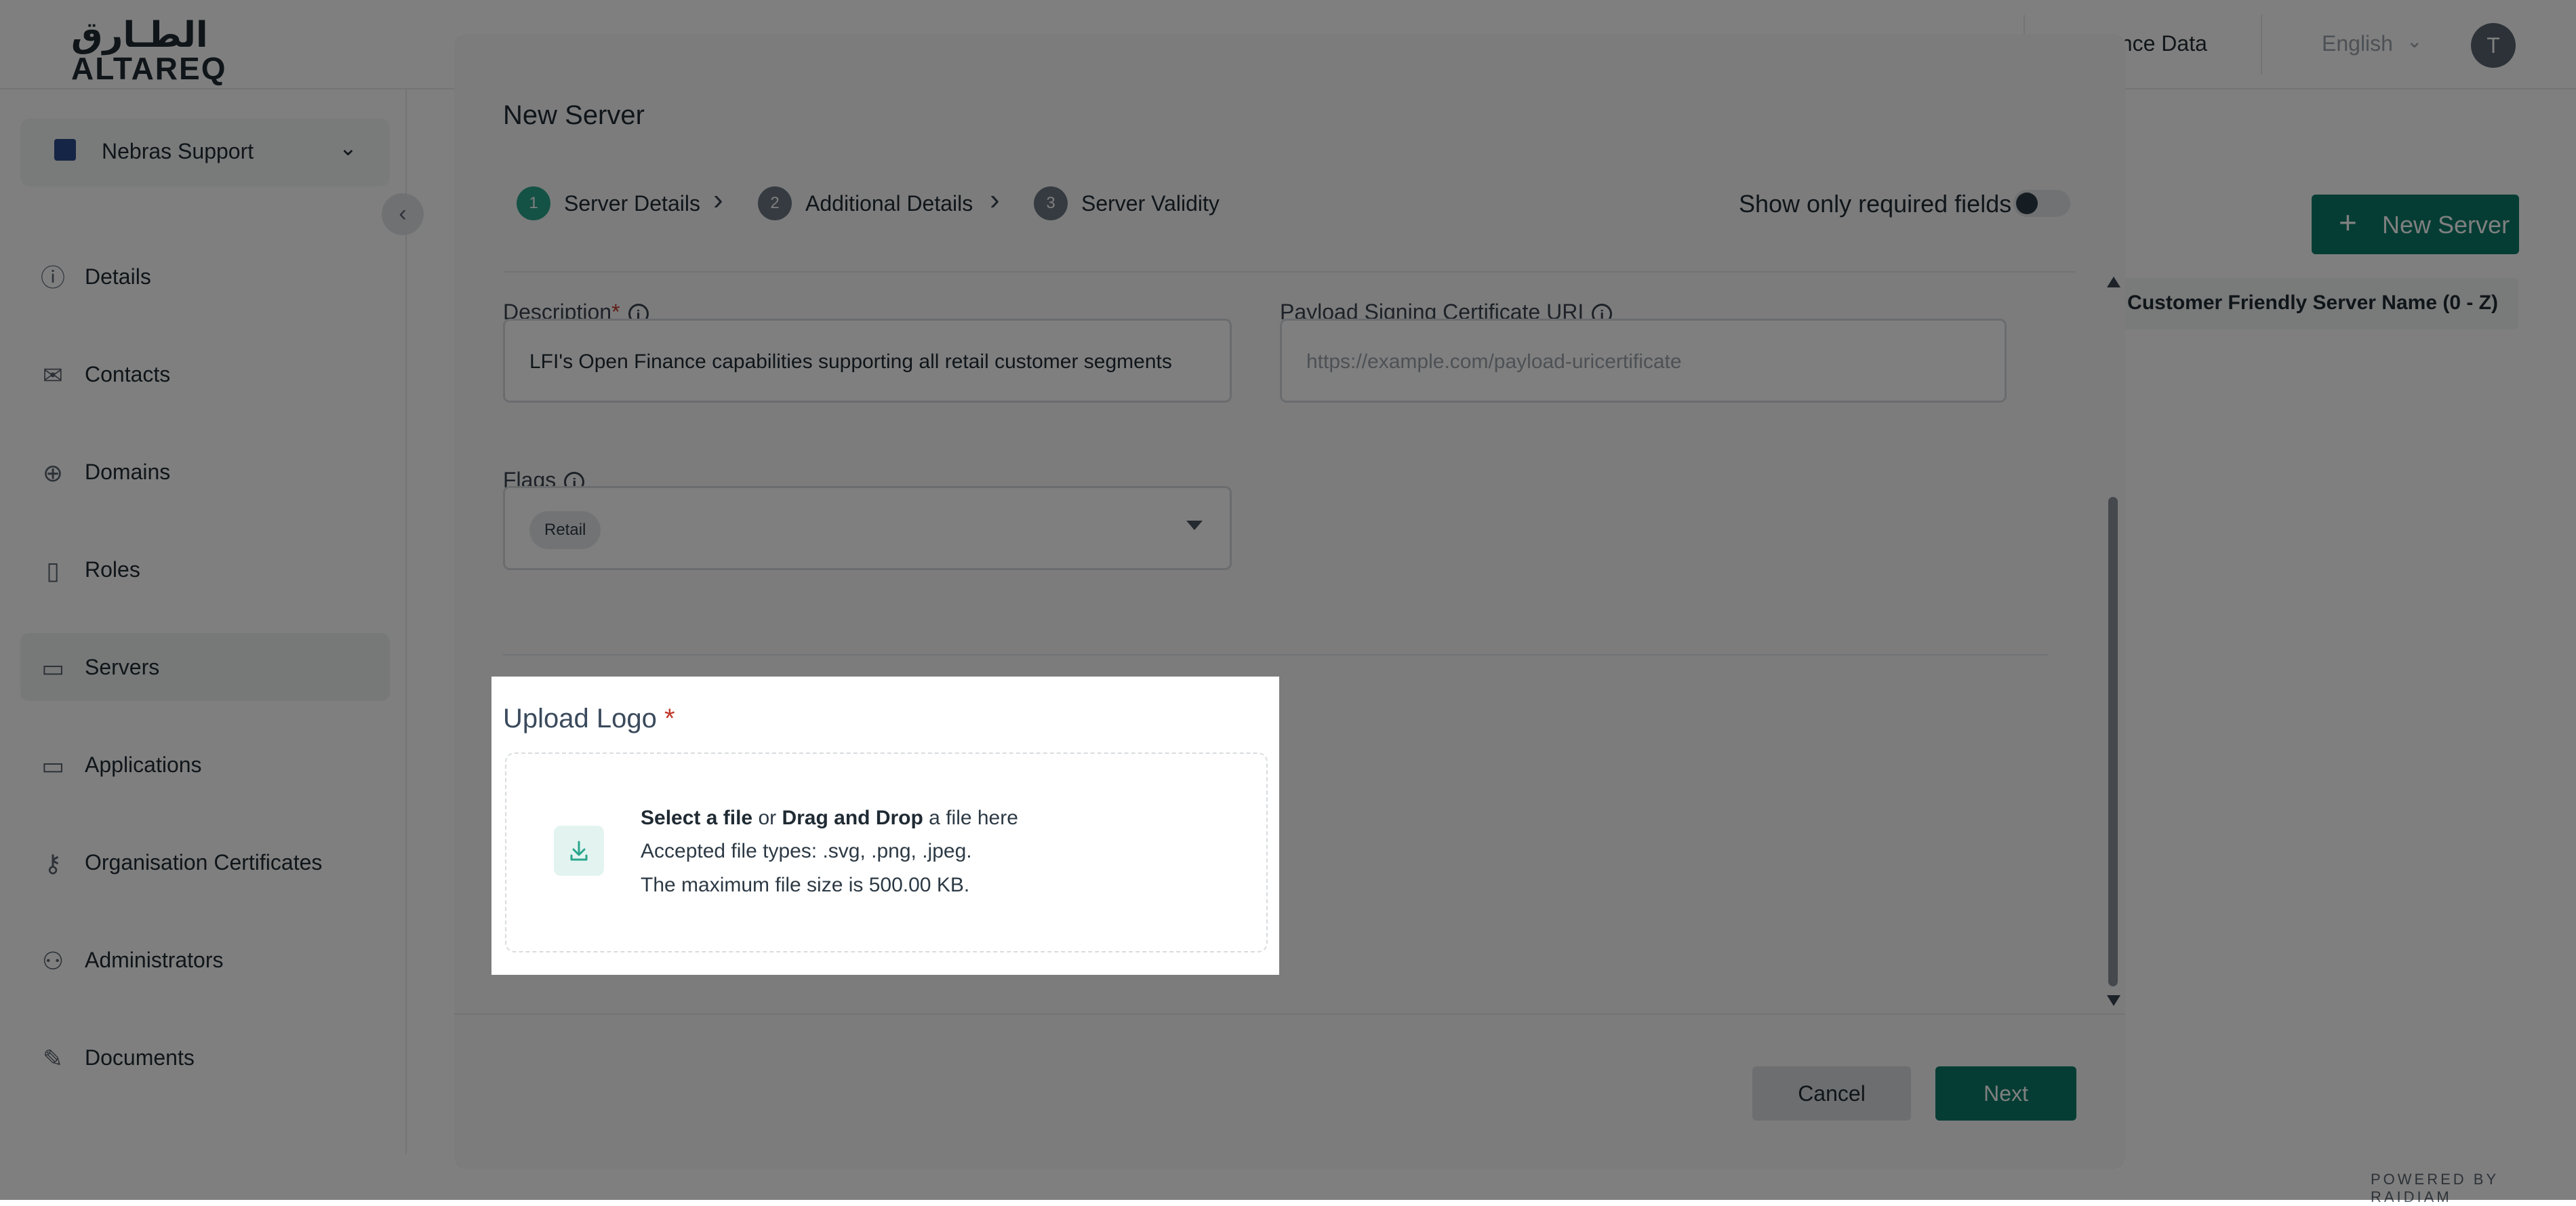 This screenshot has width=2576, height=1206. What do you see at coordinates (973, 818) in the screenshot?
I see `dropzone-suffix: a file here` at bounding box center [973, 818].